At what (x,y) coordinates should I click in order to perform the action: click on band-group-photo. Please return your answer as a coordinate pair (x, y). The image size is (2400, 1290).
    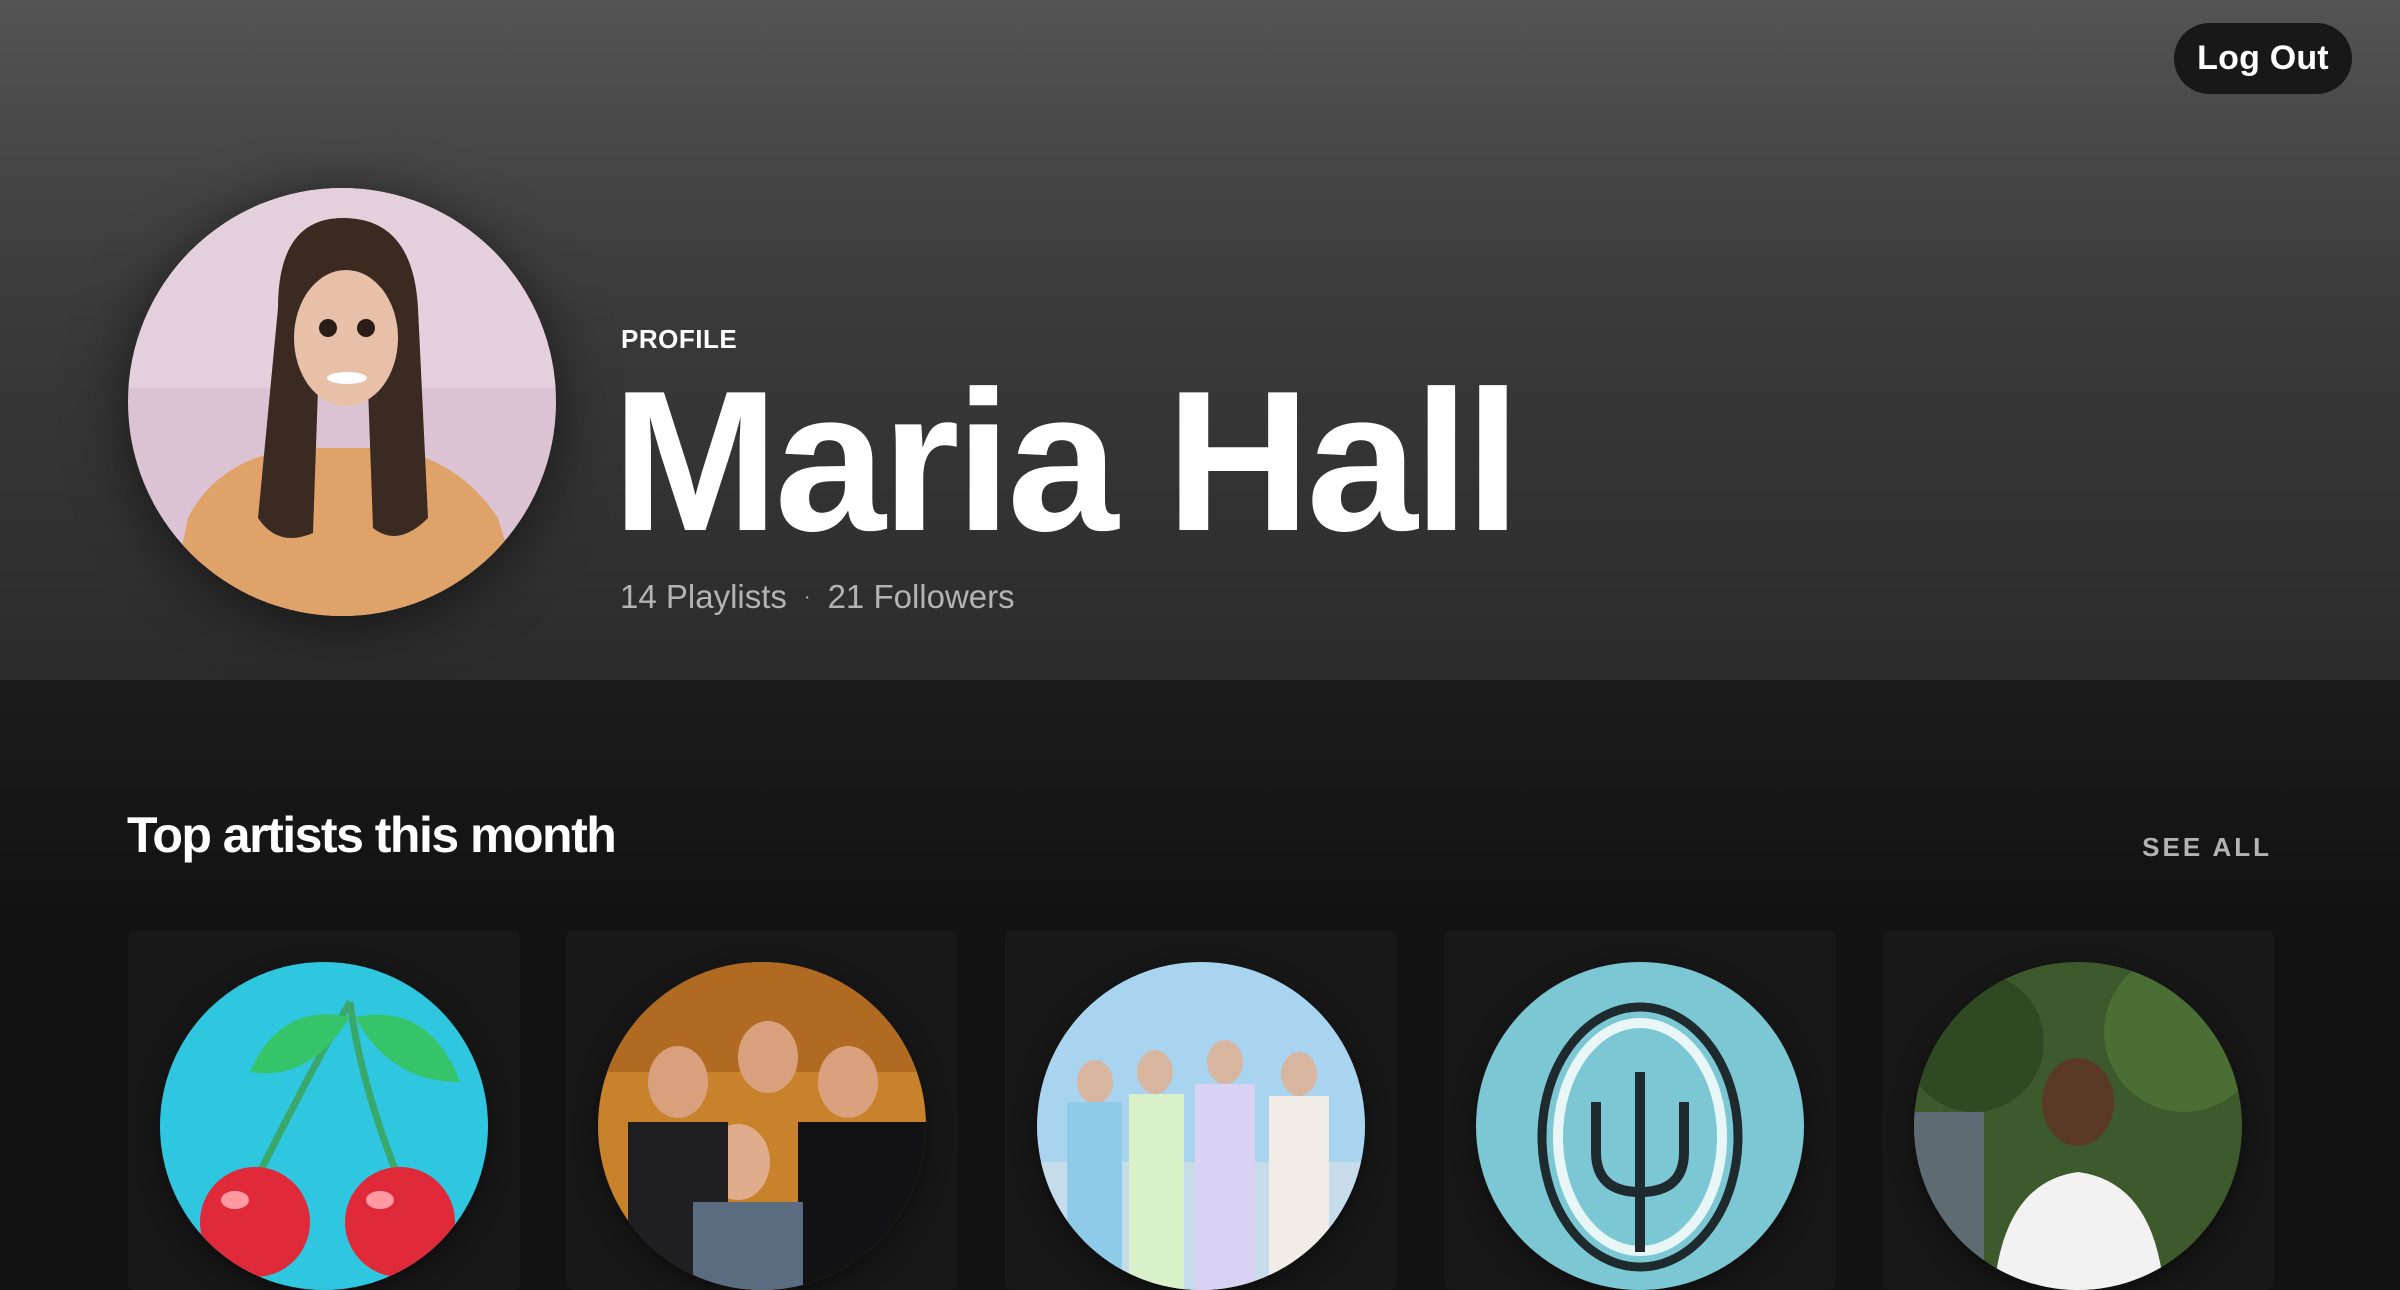
    Looking at the image, I should click on (762, 1126).